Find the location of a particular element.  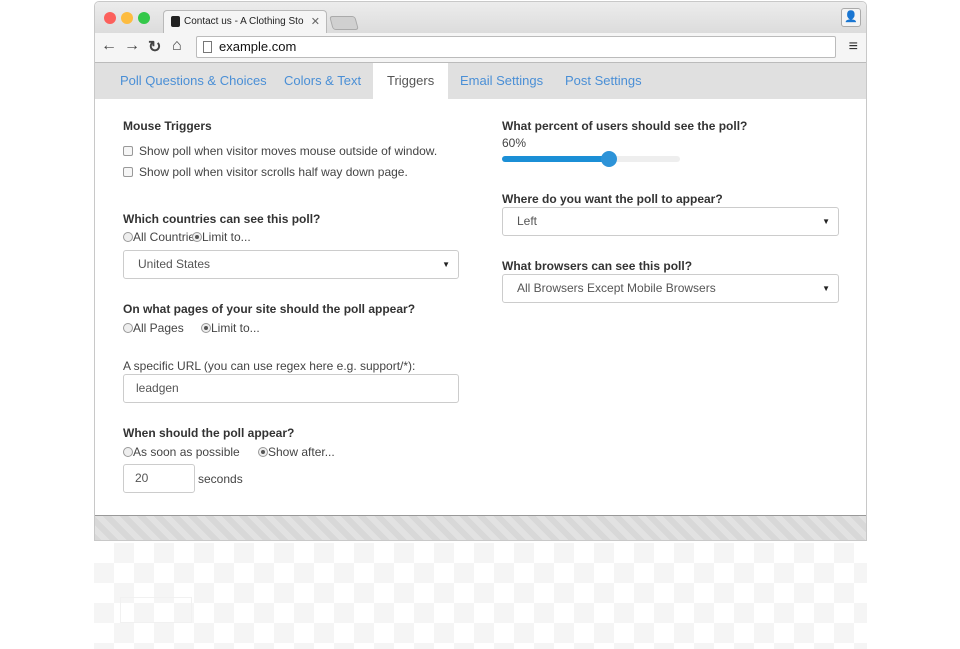

tab-triggers: Triggers is located at coordinates (411, 81).